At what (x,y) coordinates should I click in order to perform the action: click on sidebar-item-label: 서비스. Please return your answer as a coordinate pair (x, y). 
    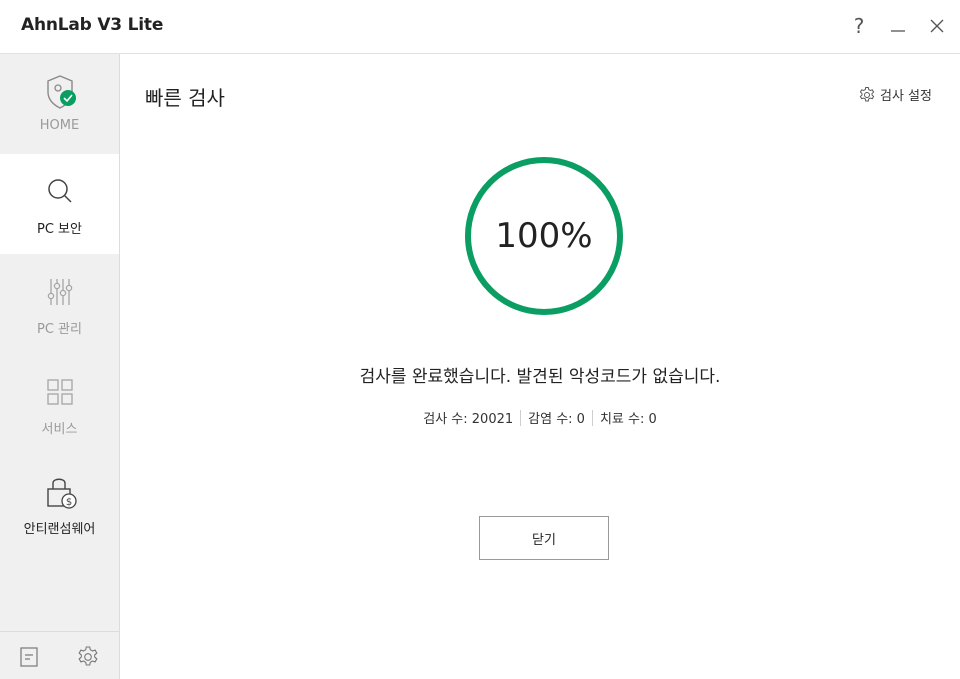
    Looking at the image, I should click on (59, 429).